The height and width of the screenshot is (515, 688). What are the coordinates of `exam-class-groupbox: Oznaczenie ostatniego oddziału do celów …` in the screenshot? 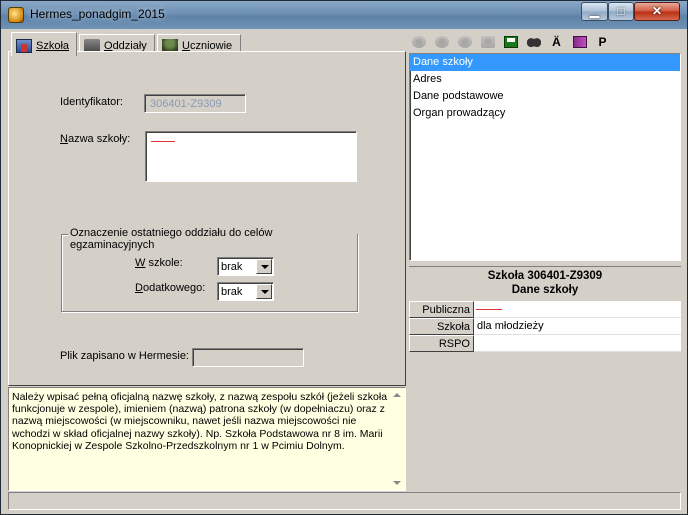 It's located at (209, 269).